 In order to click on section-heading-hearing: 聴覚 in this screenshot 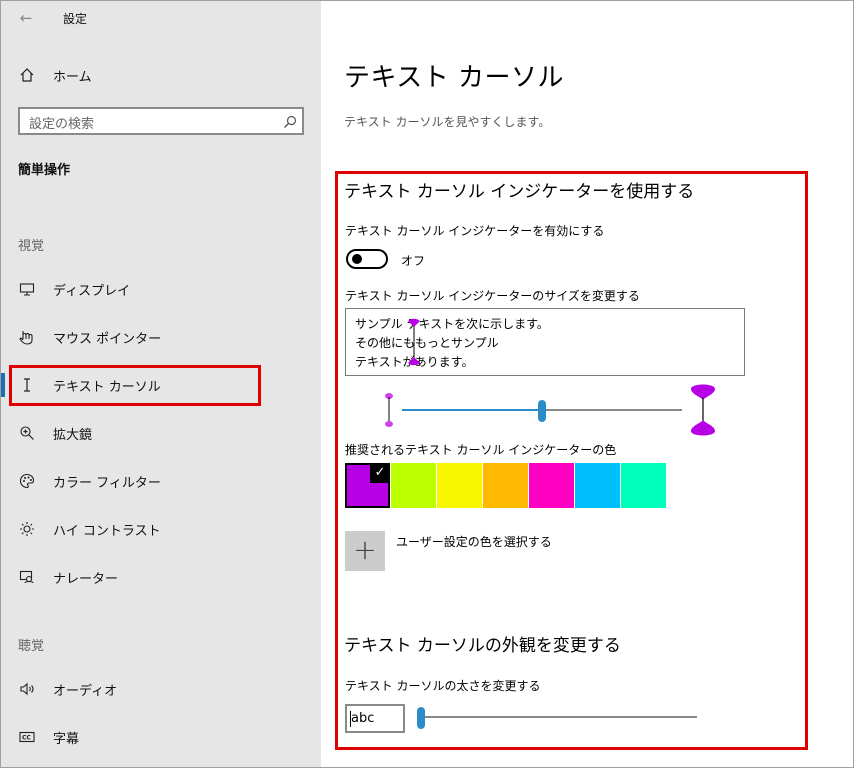, I will do `click(31, 646)`.